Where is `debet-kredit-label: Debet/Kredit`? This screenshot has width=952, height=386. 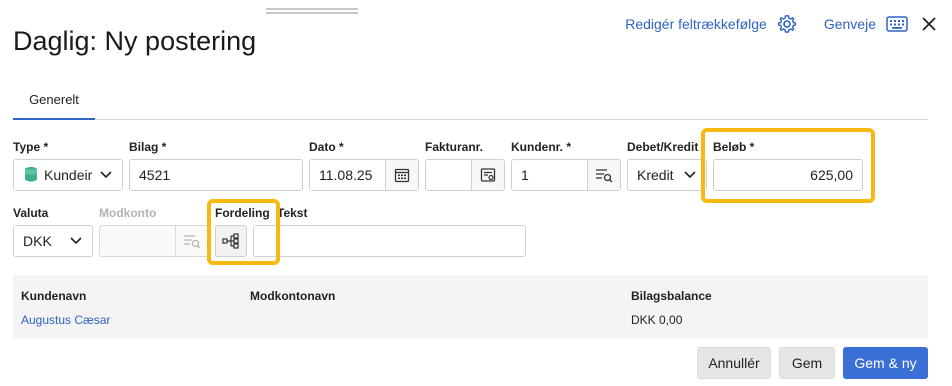 debet-kredit-label: Debet/Kredit is located at coordinates (663, 147).